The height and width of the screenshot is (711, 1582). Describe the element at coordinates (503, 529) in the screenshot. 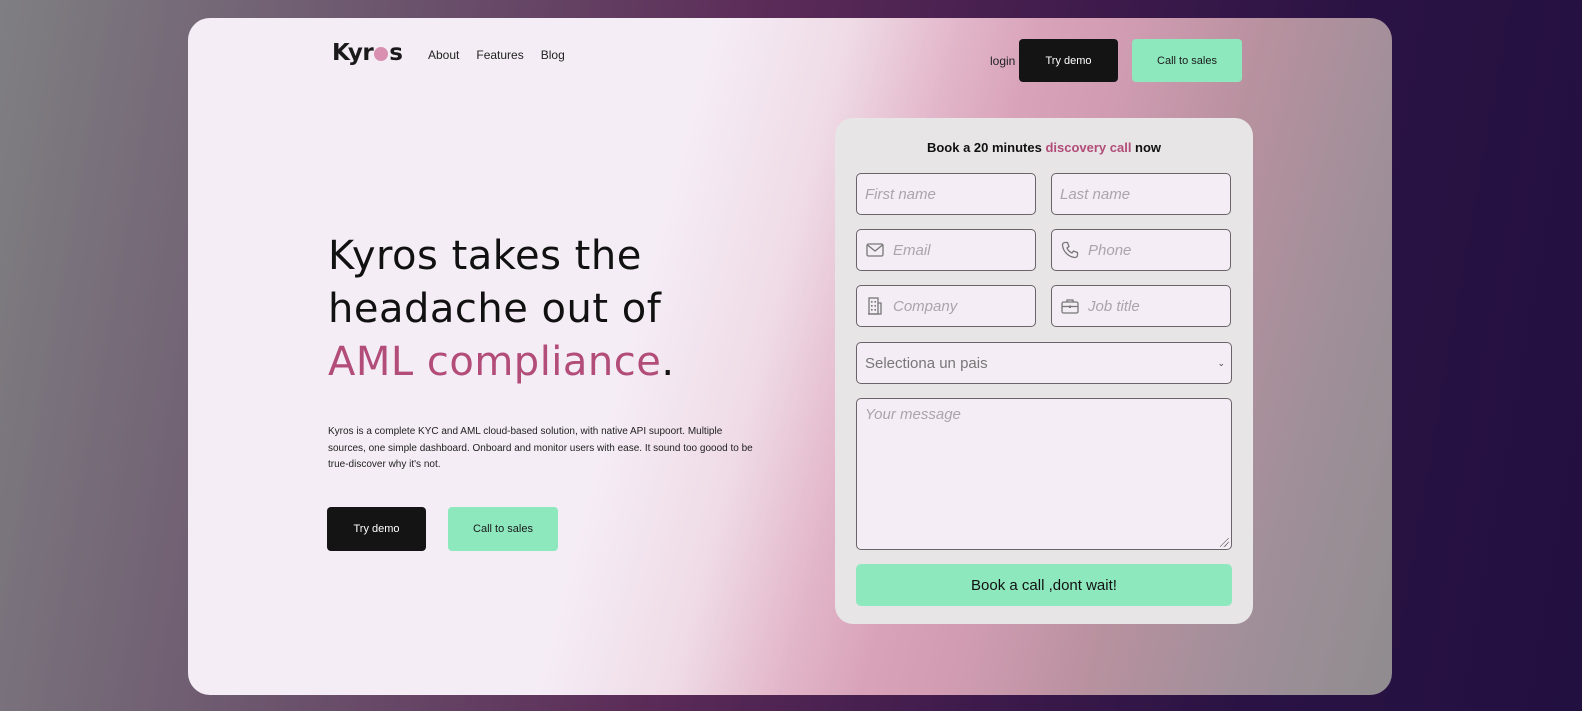

I see `hero-call-sales-button: Call to sales` at that location.